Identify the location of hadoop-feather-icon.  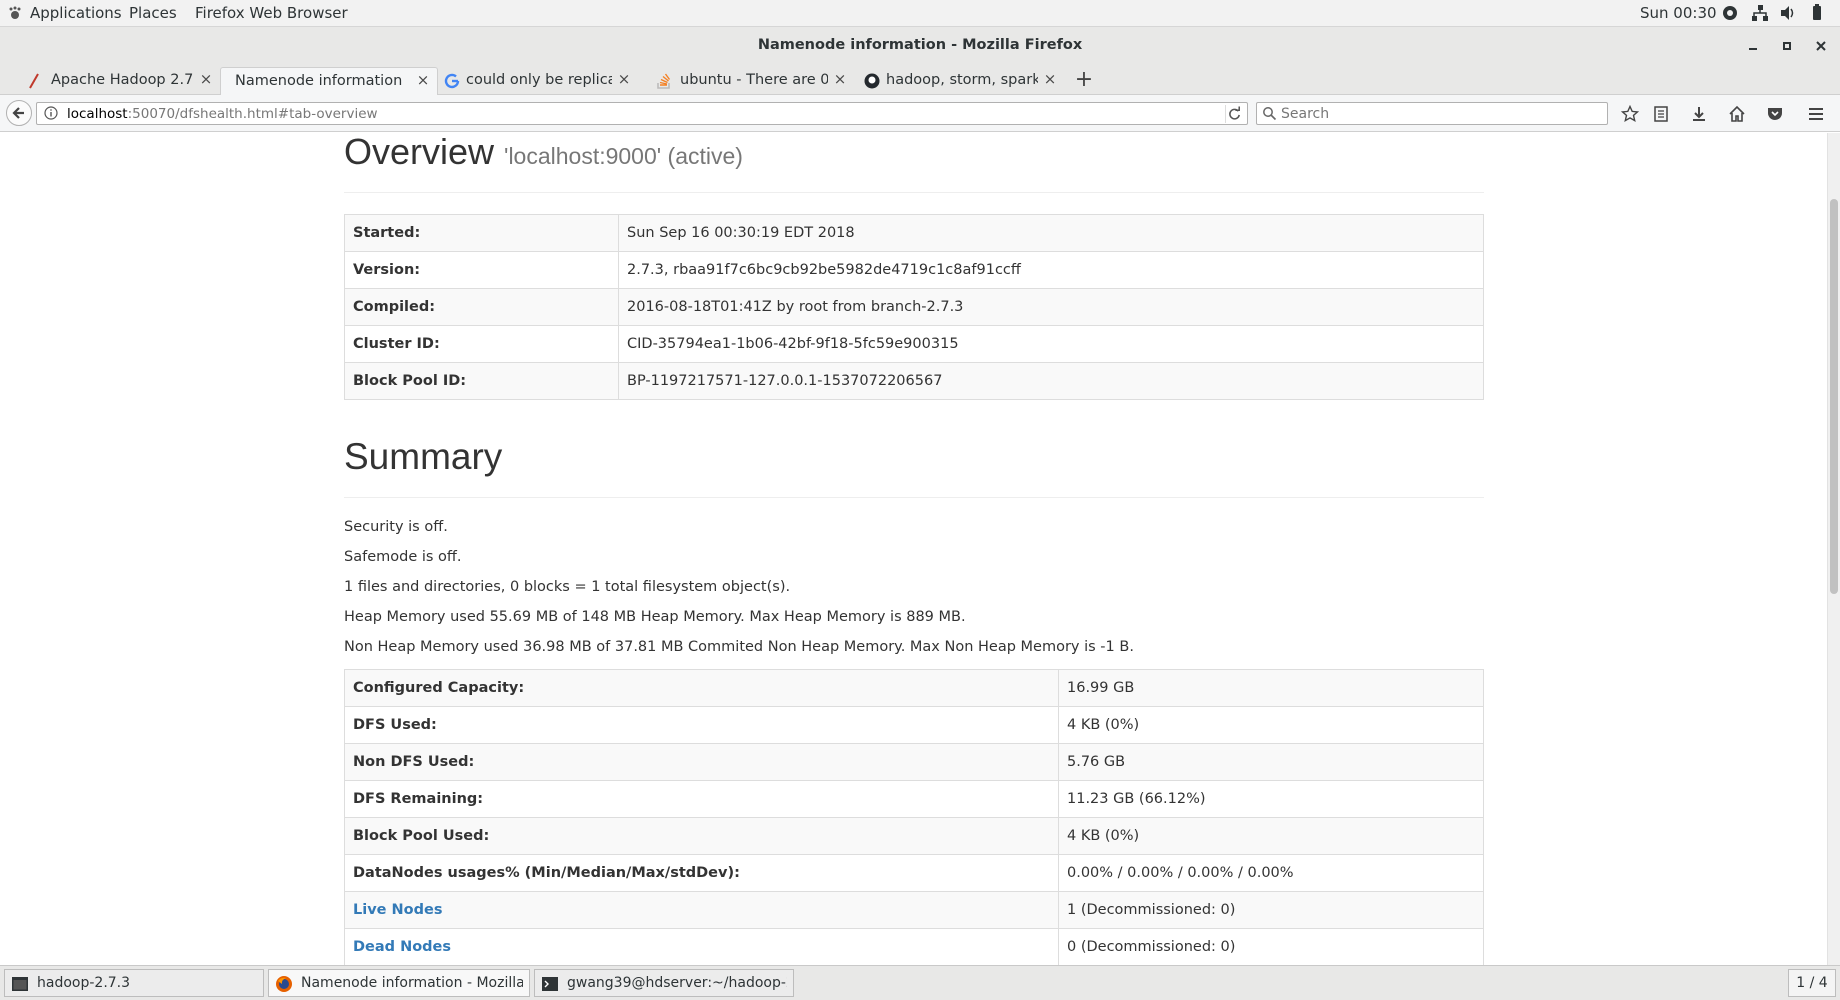
(34, 81).